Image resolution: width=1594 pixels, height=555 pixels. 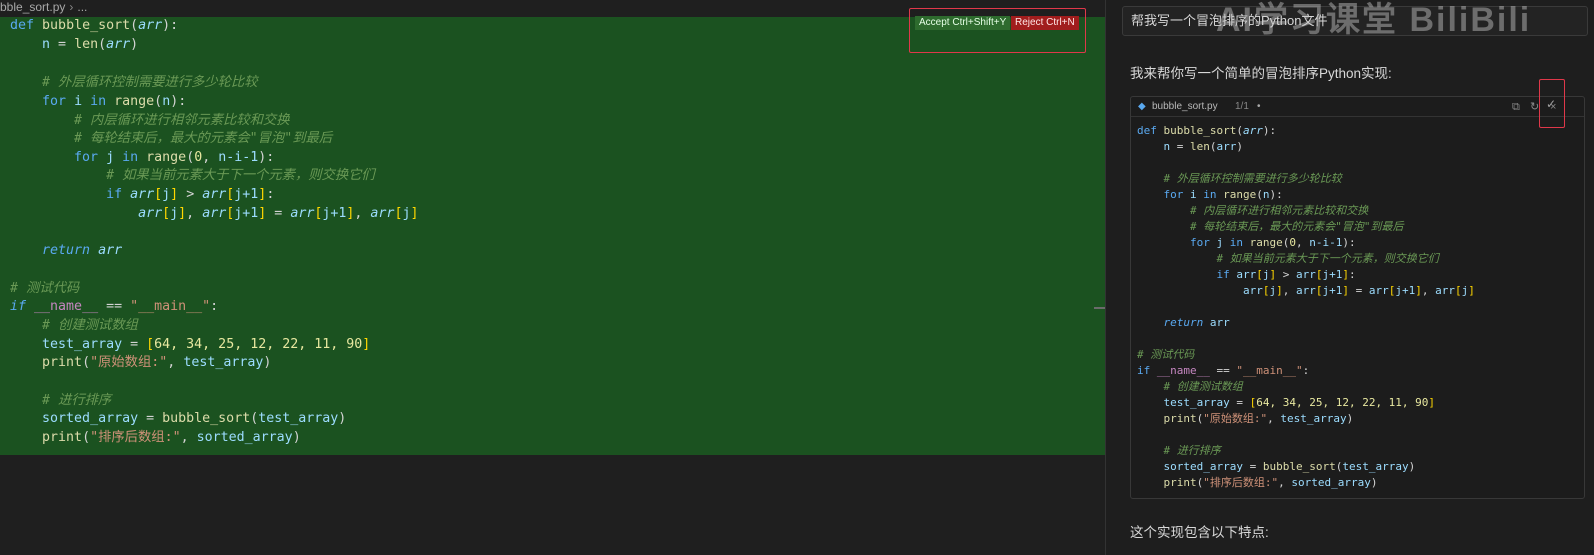 I want to click on code-line: print("原始数组:", test_array), so click(x=157, y=362).